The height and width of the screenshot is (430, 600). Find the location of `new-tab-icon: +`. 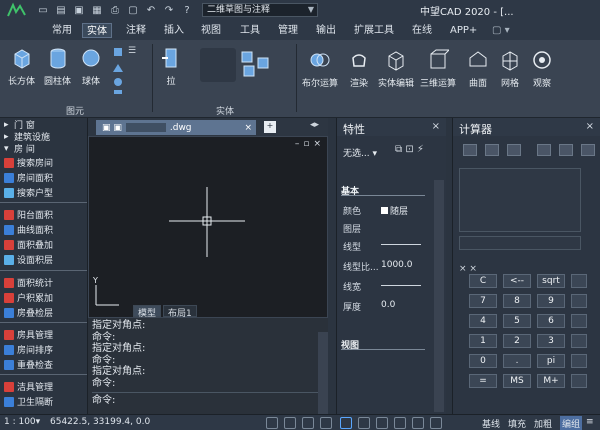

new-tab-icon: + is located at coordinates (270, 127).